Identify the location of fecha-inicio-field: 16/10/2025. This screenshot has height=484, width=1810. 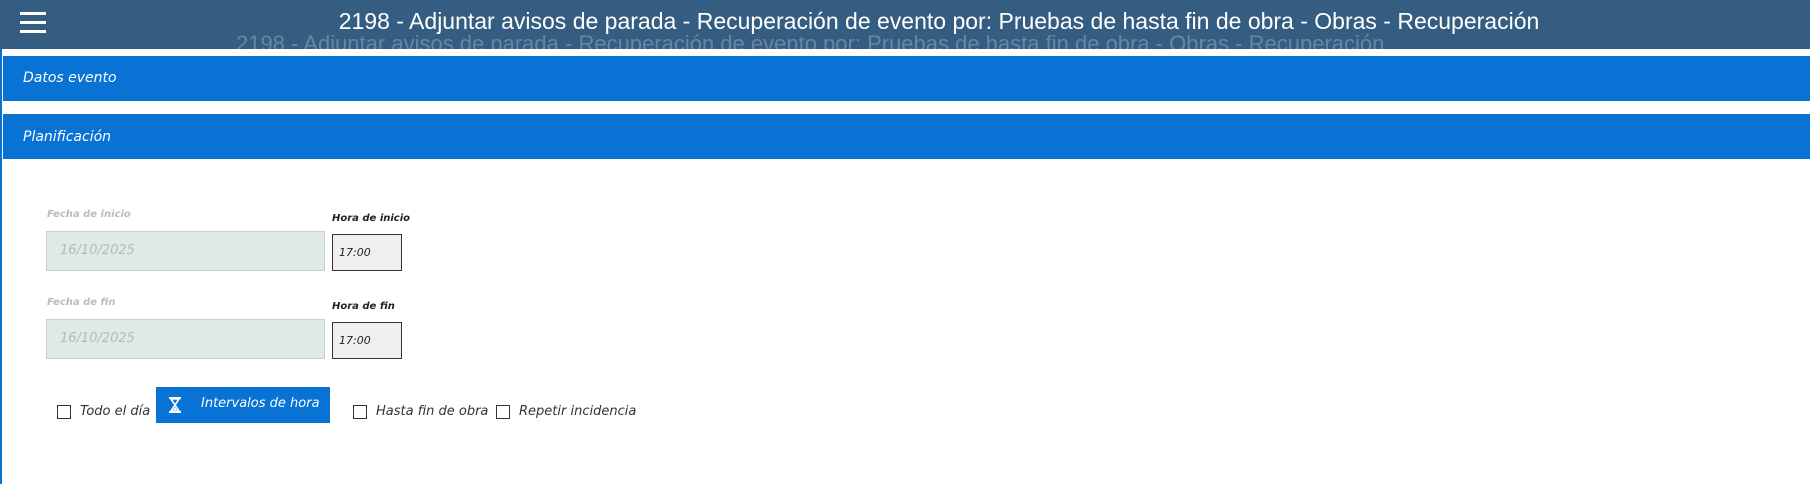
(185, 251).